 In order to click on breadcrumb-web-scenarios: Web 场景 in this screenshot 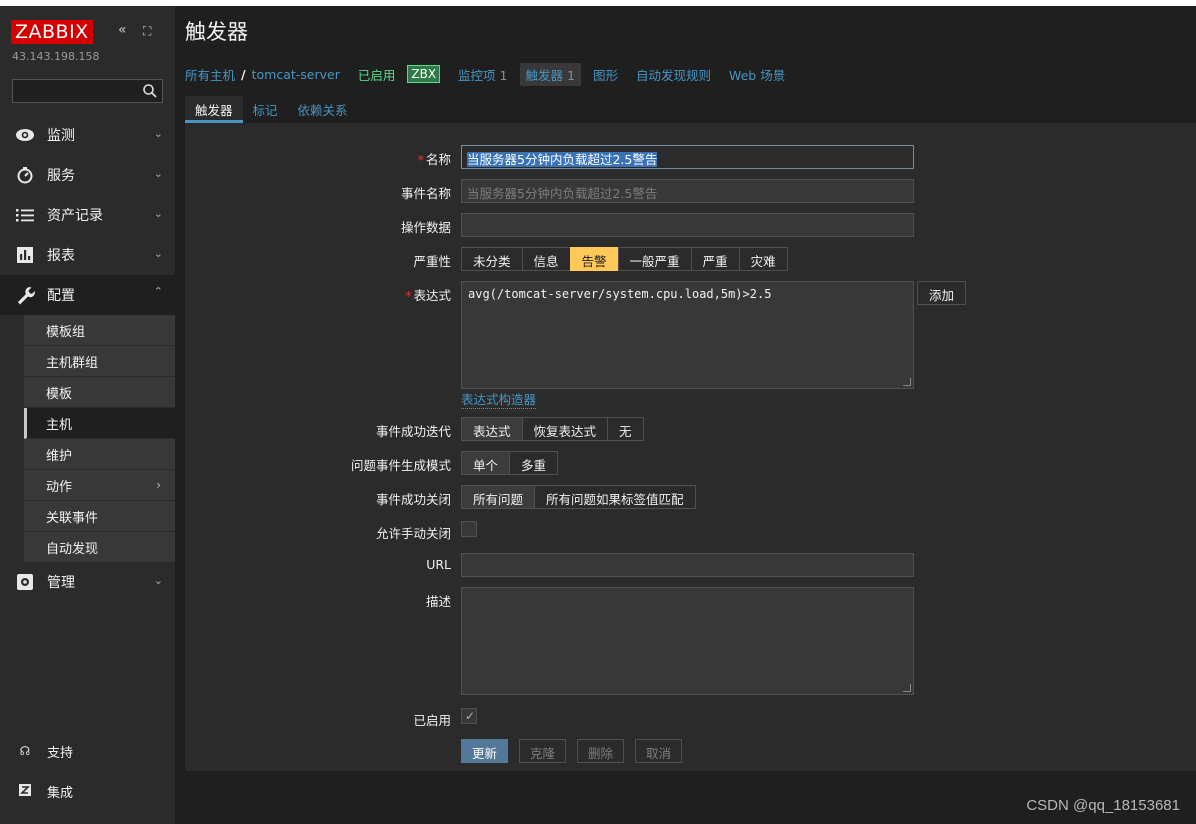, I will do `click(757, 74)`.